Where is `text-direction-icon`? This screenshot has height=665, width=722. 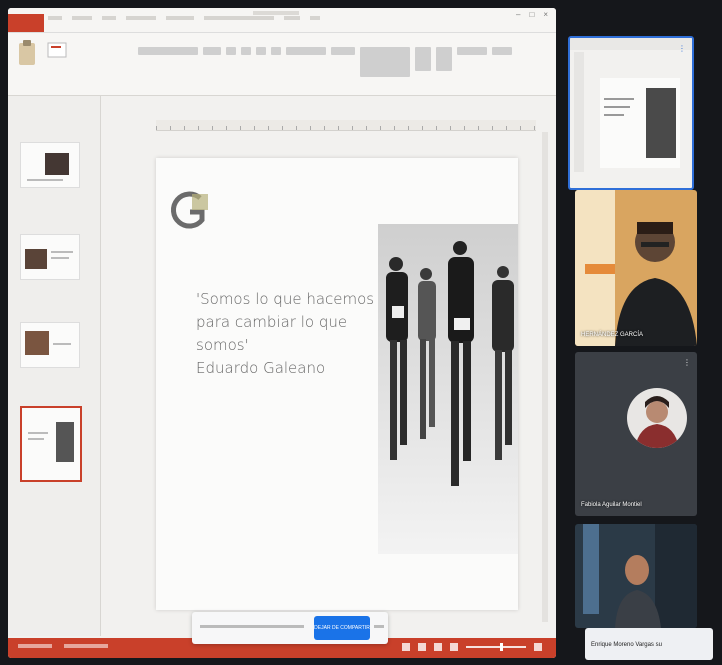
text-direction-icon is located at coordinates (343, 51).